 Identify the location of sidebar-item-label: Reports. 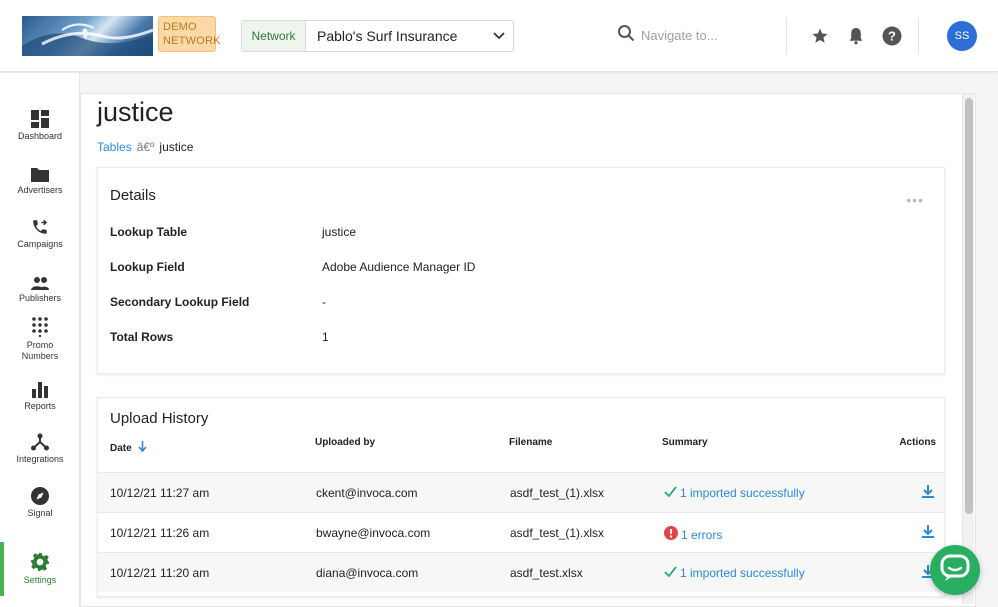
(40, 406).